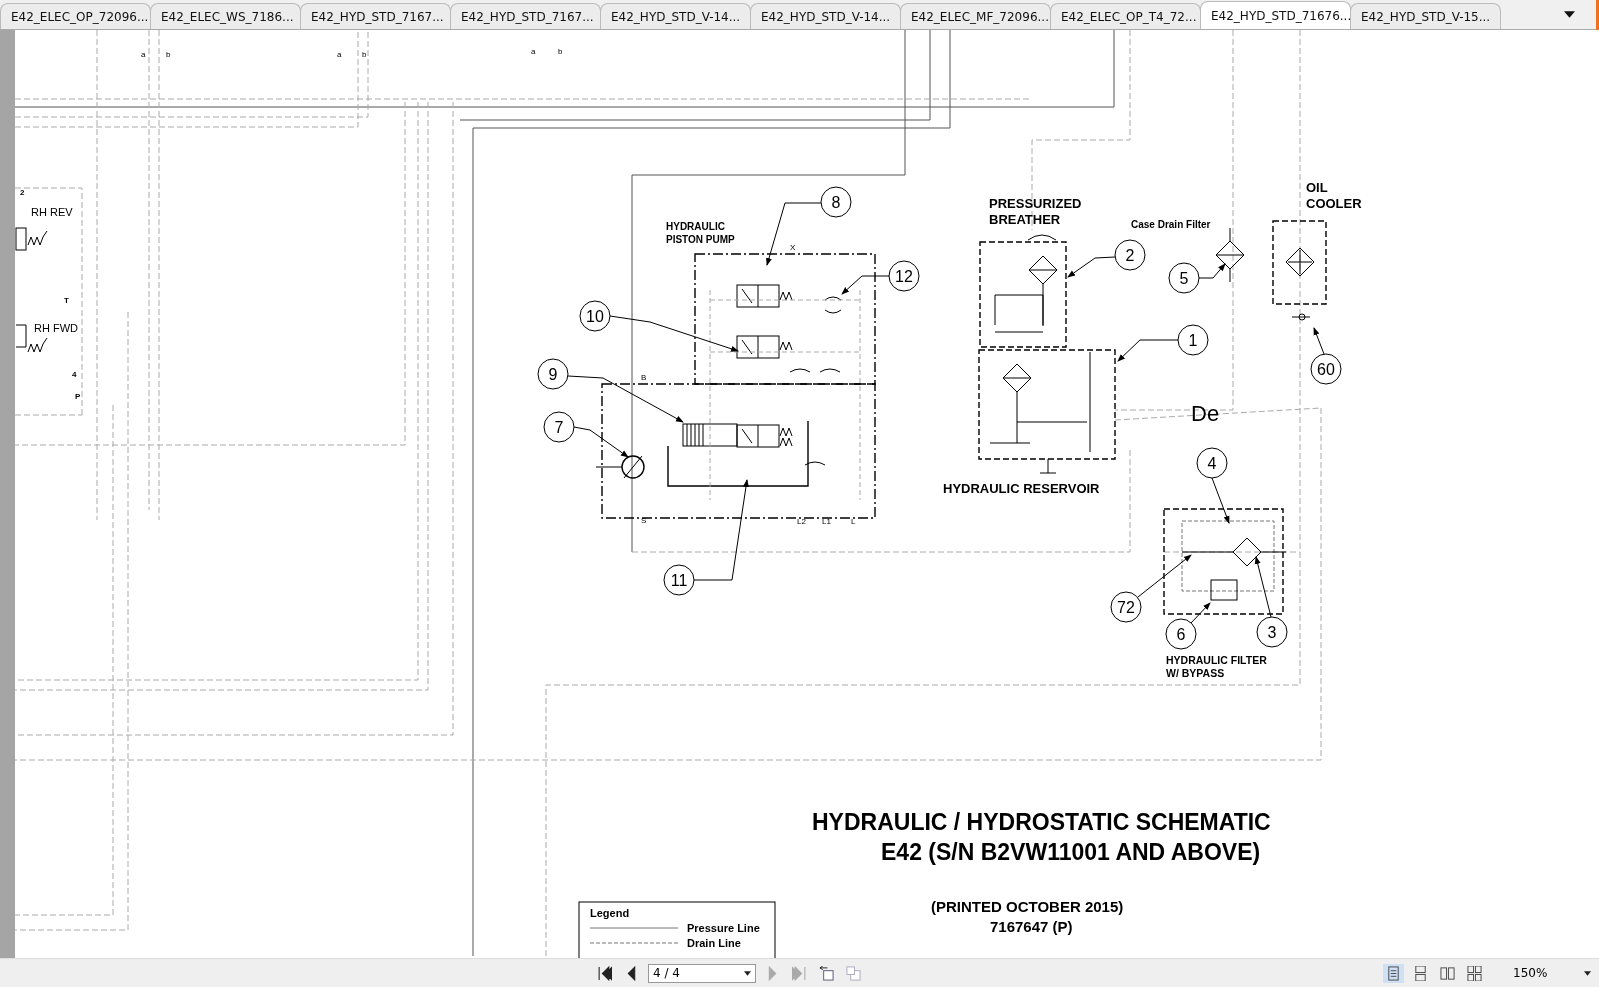  Describe the element at coordinates (714, 943) in the screenshot. I see `legend-entry: Drain Line` at that location.